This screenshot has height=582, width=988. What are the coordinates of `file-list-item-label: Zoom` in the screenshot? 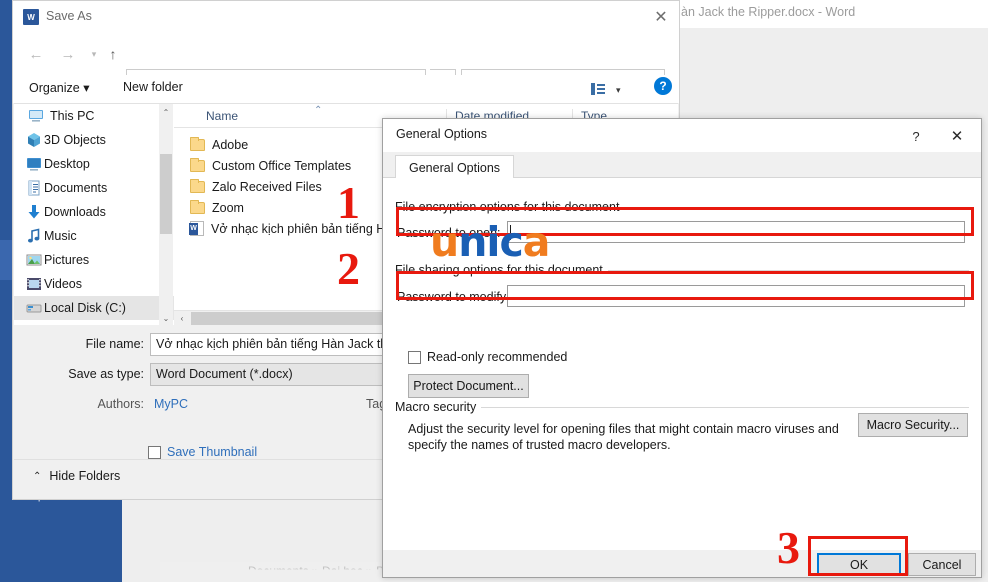 It's located at (228, 207).